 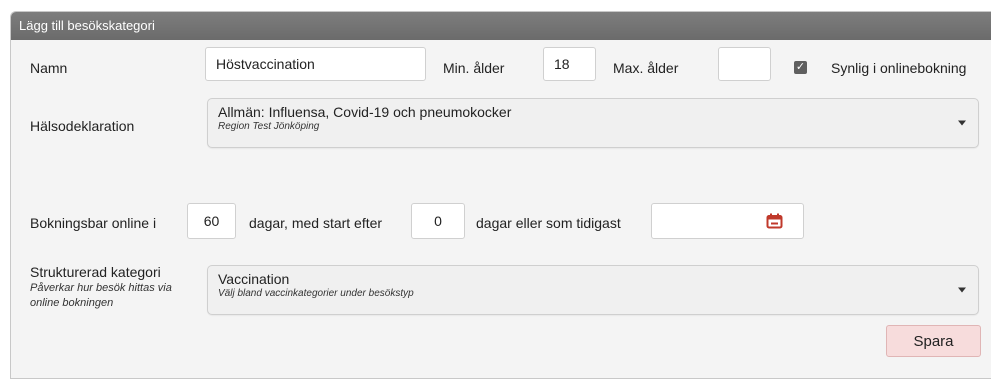 What do you see at coordinates (95, 272) in the screenshot?
I see `structured-category-label: Strukturerad kategori` at bounding box center [95, 272].